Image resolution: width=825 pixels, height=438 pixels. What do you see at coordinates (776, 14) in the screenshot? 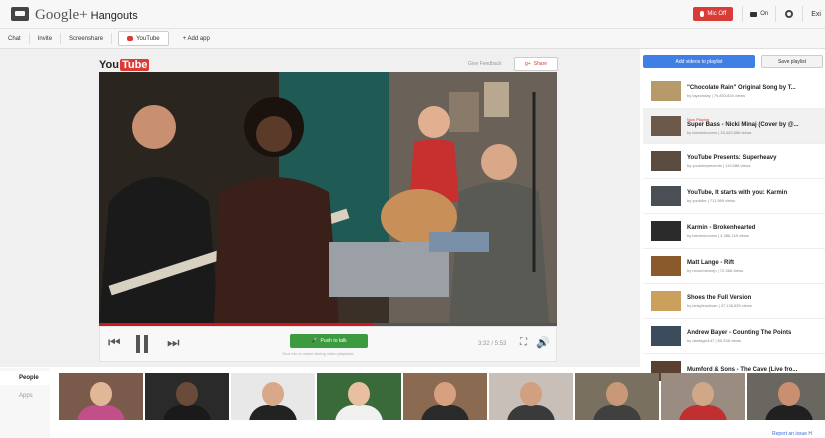
I see `divider` at bounding box center [776, 14].